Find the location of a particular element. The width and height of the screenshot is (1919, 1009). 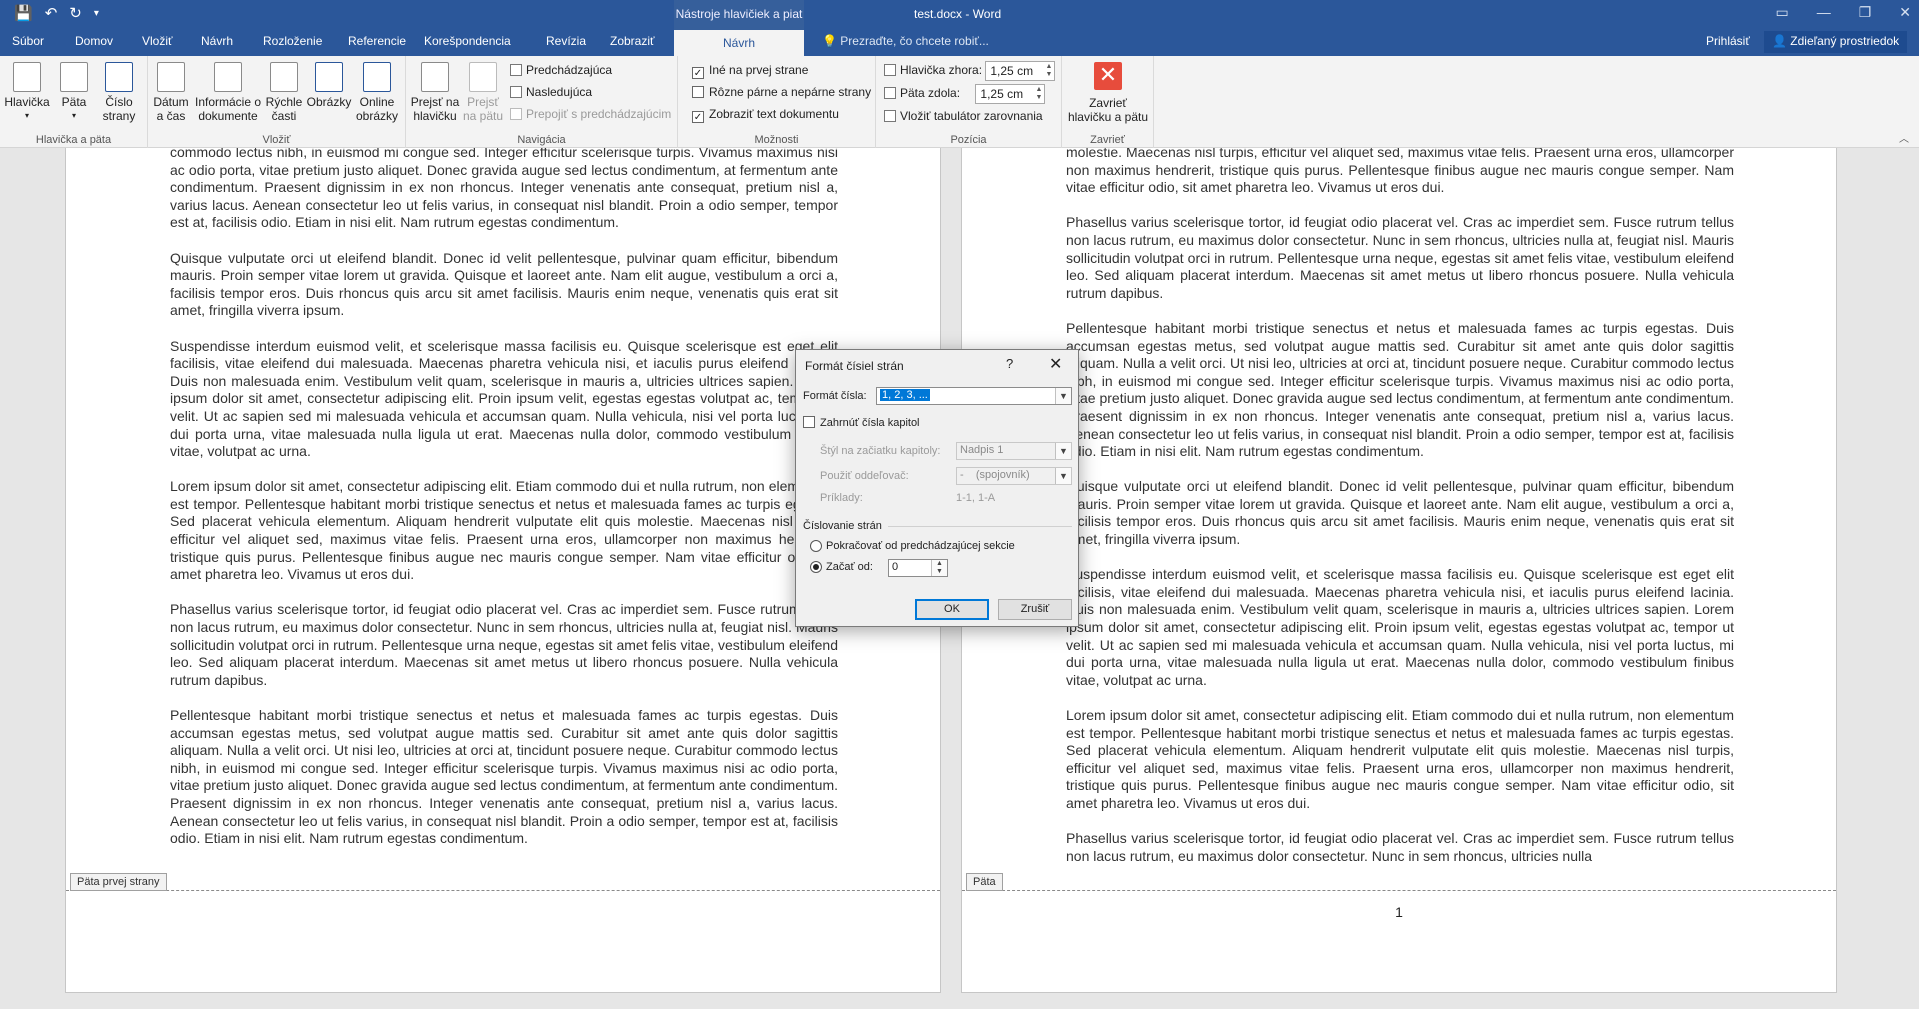

start-at-input: 0 ▲ ▼ is located at coordinates (918, 568).